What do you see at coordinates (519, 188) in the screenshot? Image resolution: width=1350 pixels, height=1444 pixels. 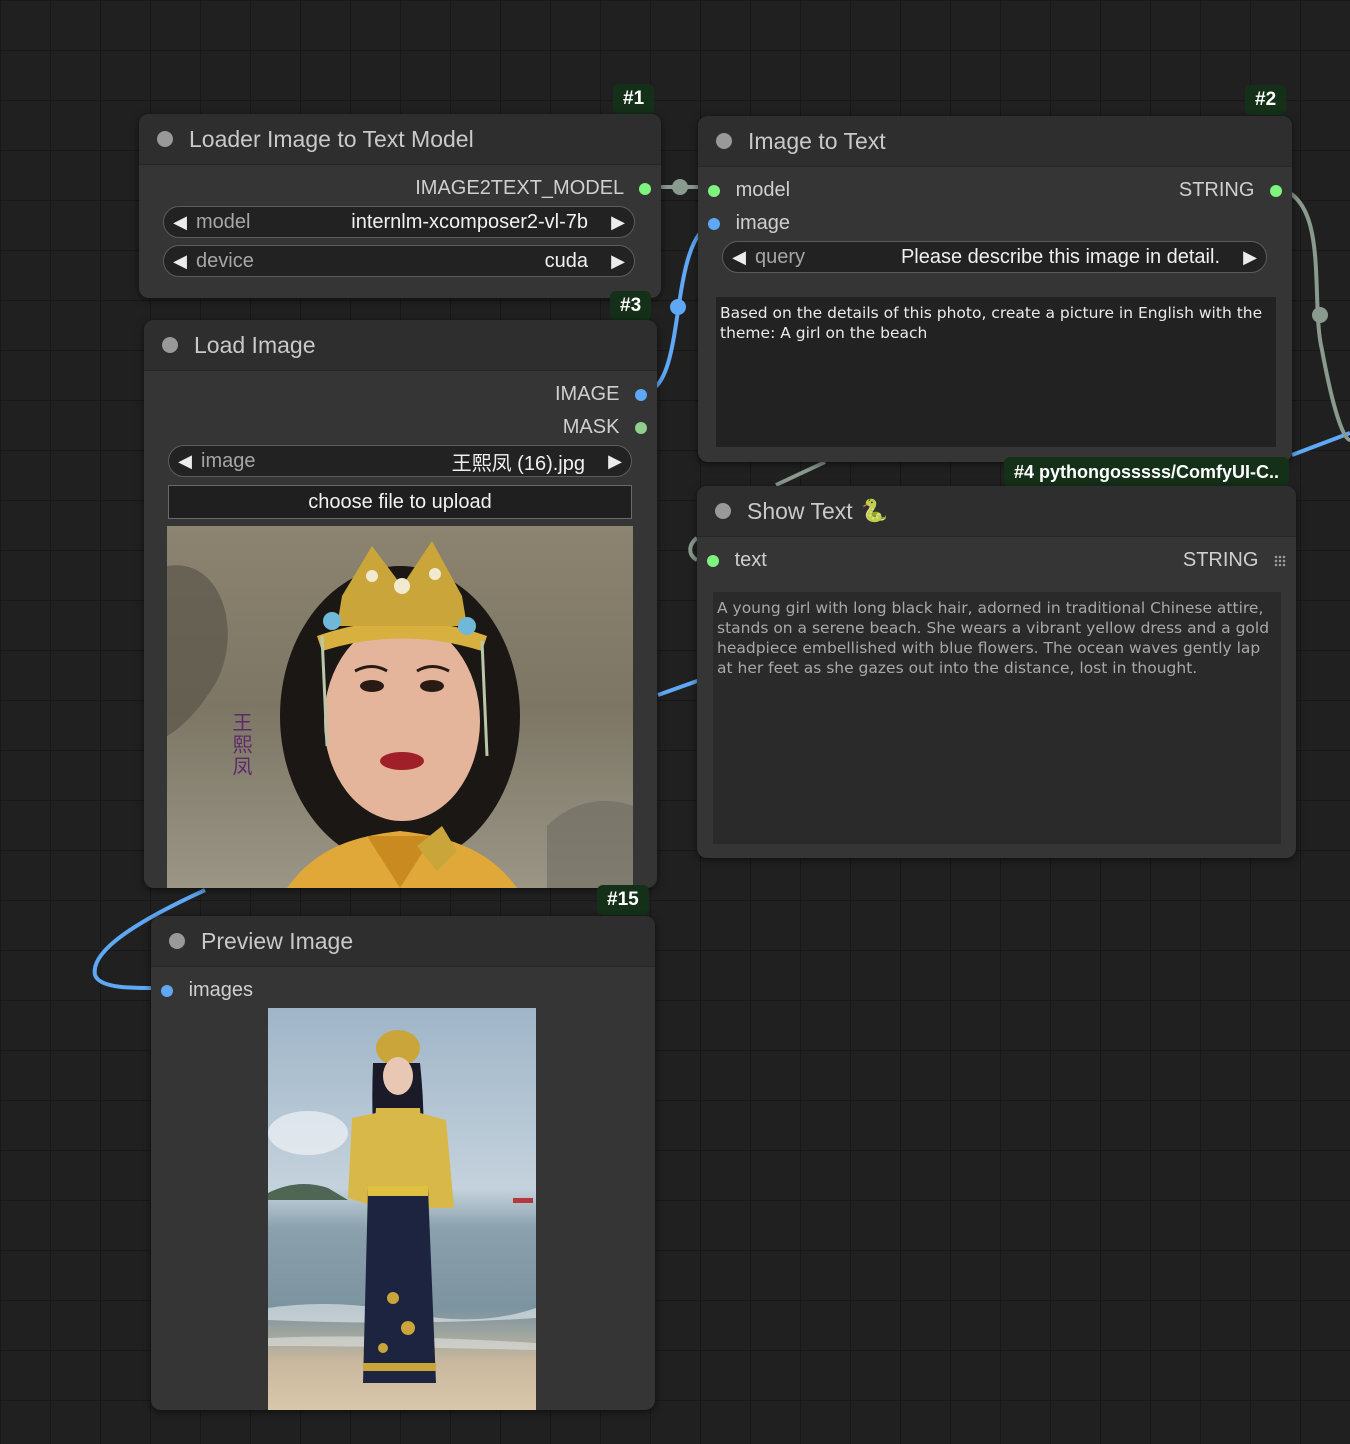 I see `output-label: IMAGE2TEXT_MODEL` at bounding box center [519, 188].